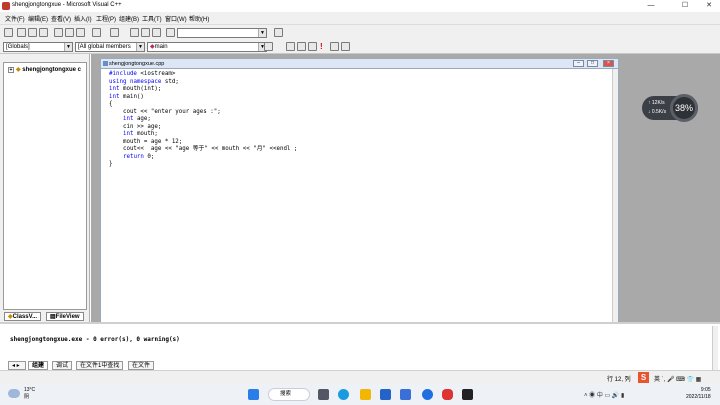  What do you see at coordinates (129, 18) in the screenshot?
I see `menu-build: 组建(B)` at bounding box center [129, 18].